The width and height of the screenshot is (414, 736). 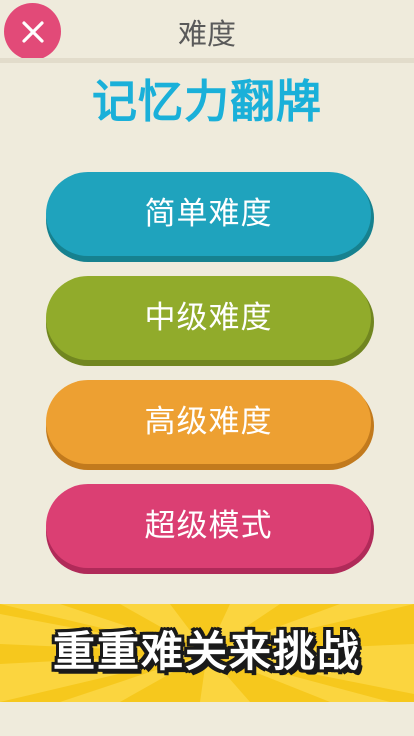 I want to click on easy-difficulty-label: 简单难度, so click(x=208, y=213).